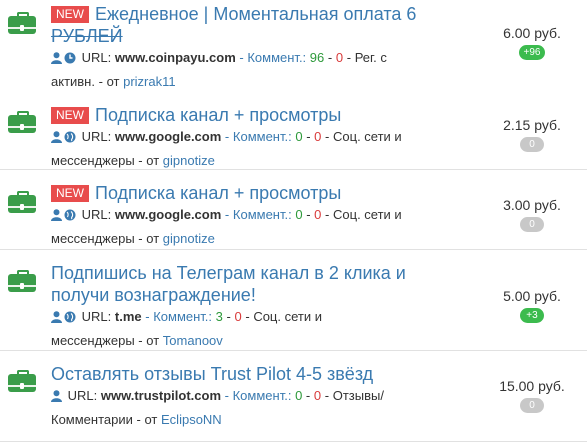 The height and width of the screenshot is (442, 587). What do you see at coordinates (532, 33) in the screenshot?
I see `price: 6.00 руб.` at bounding box center [532, 33].